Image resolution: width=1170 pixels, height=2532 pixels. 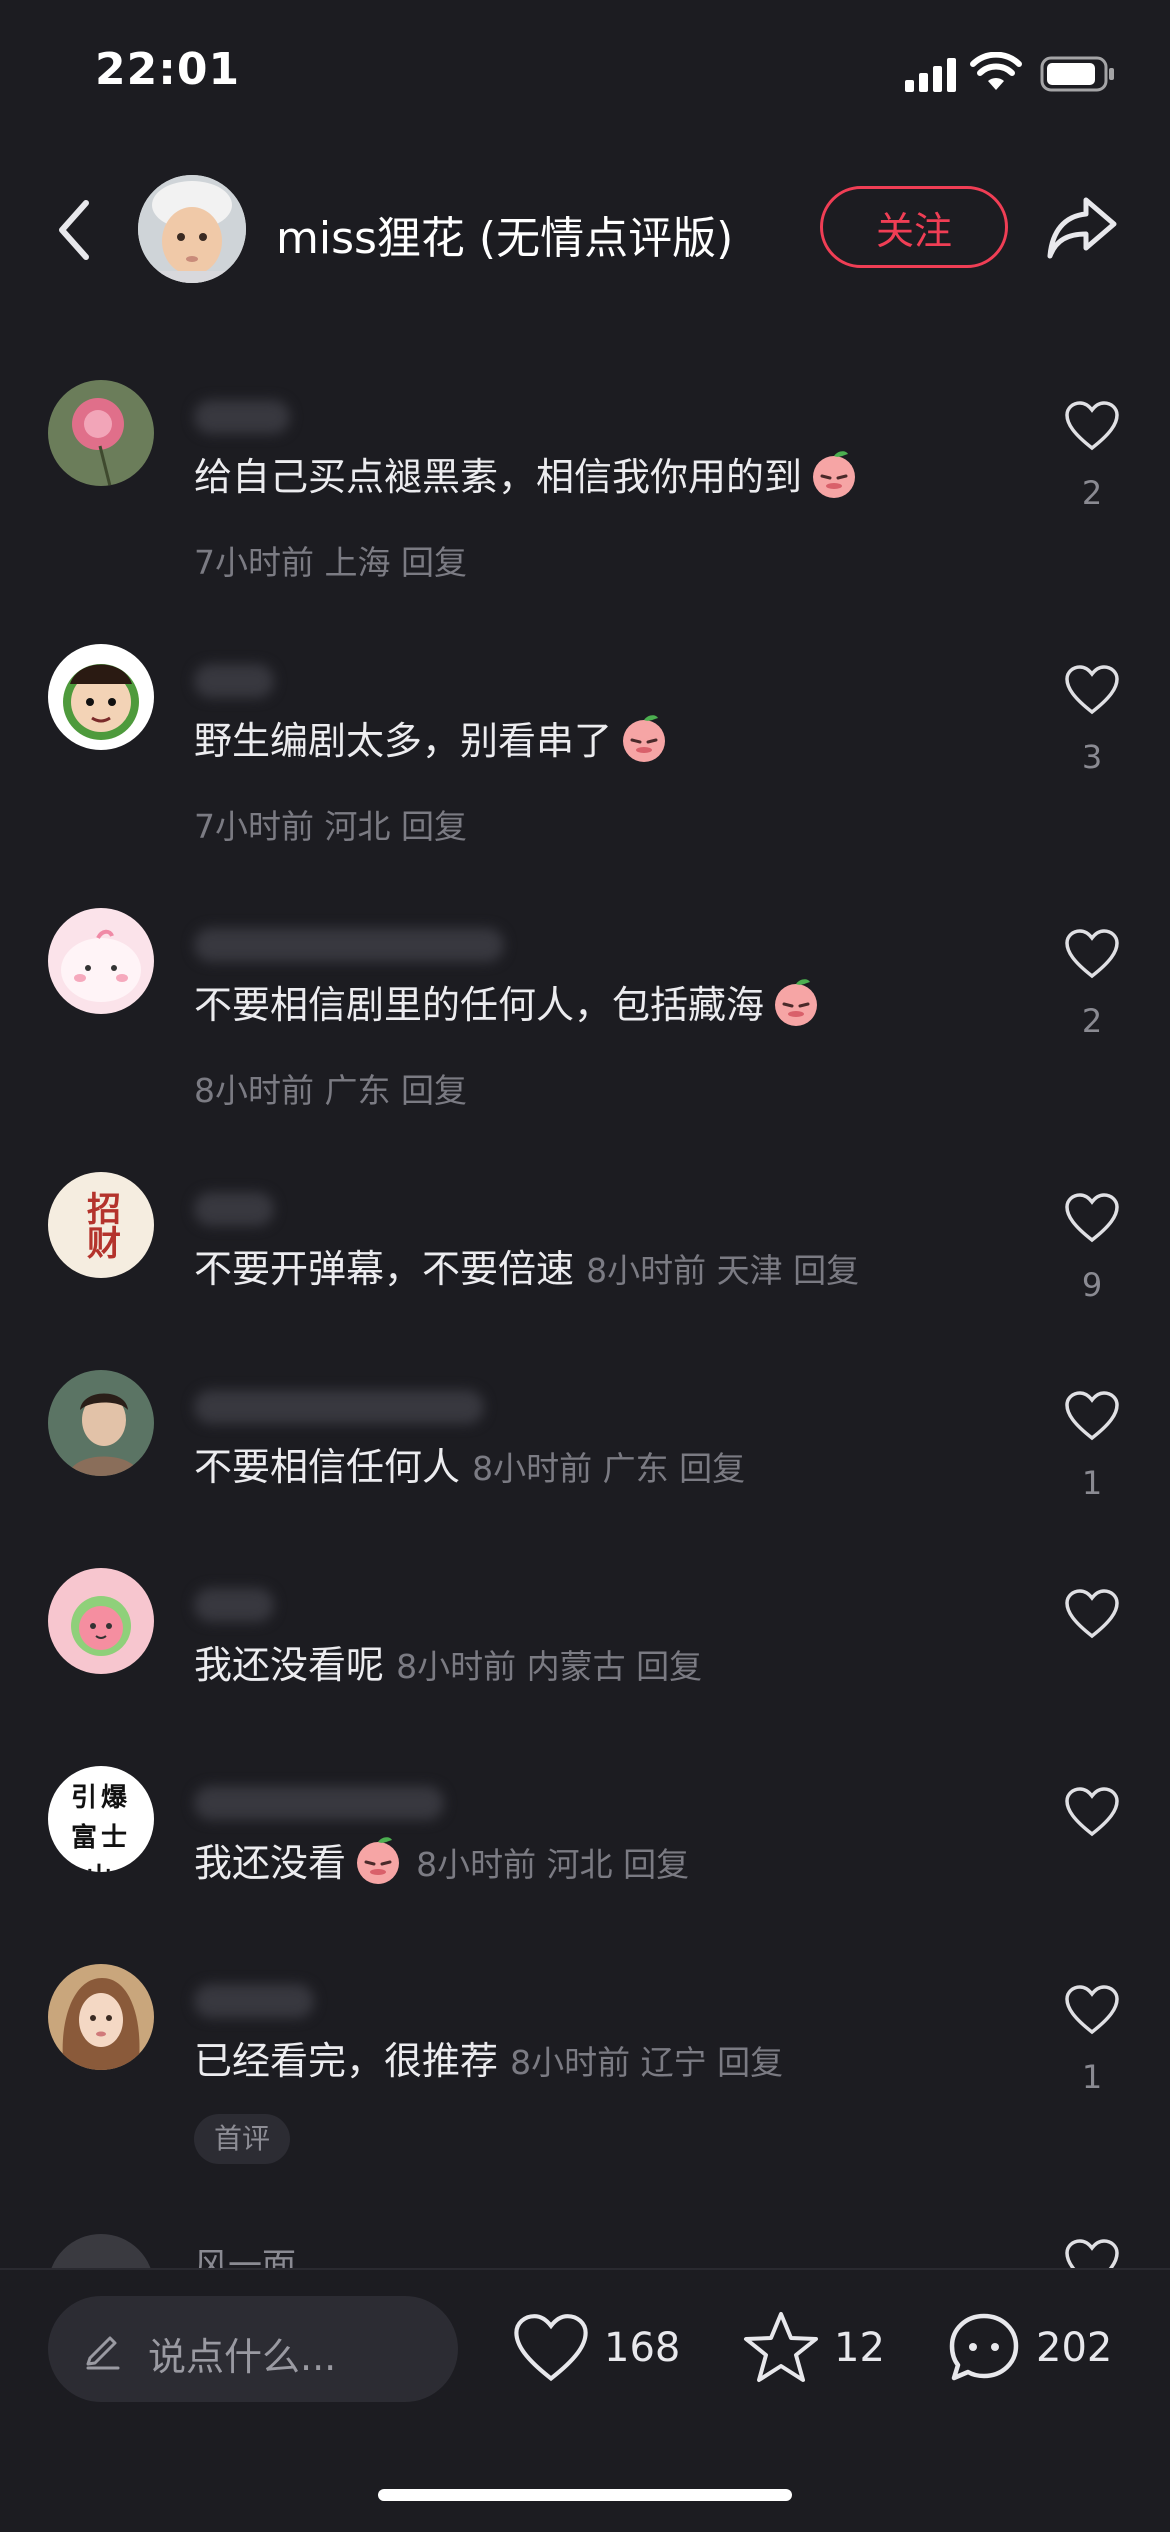 What do you see at coordinates (984, 2347) in the screenshot?
I see `comment-bubble-icon` at bounding box center [984, 2347].